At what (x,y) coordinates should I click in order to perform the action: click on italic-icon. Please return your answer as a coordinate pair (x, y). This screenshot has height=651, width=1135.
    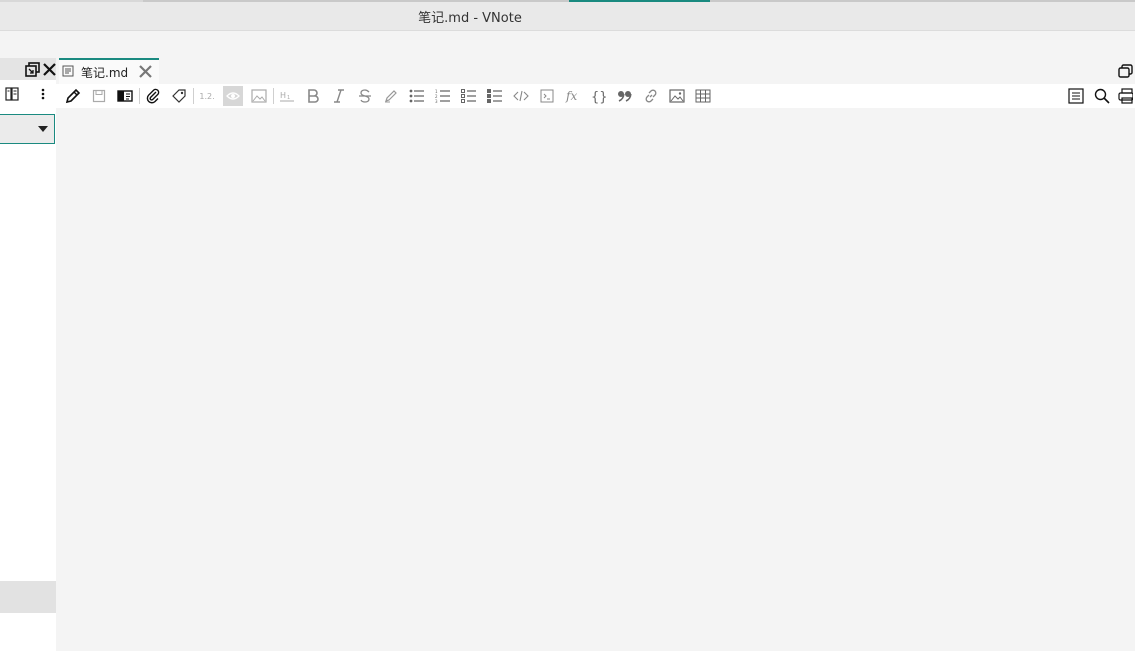
    Looking at the image, I should click on (339, 96).